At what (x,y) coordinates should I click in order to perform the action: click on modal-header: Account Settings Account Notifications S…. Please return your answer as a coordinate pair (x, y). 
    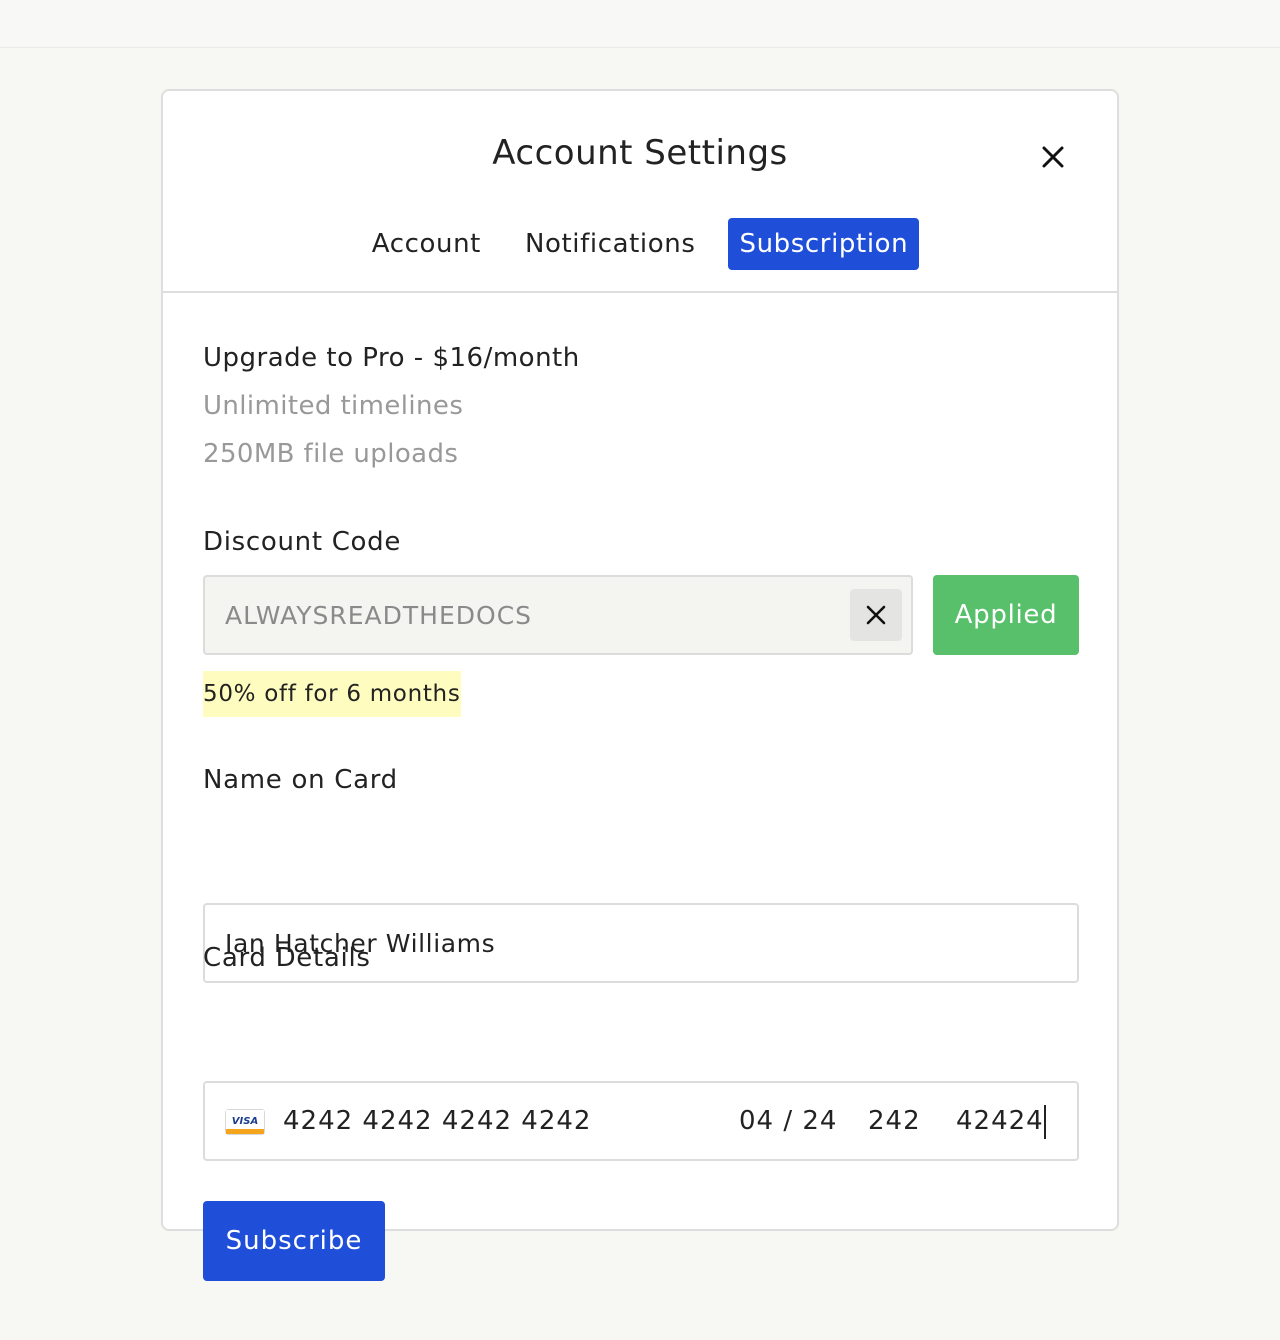
    Looking at the image, I should click on (640, 192).